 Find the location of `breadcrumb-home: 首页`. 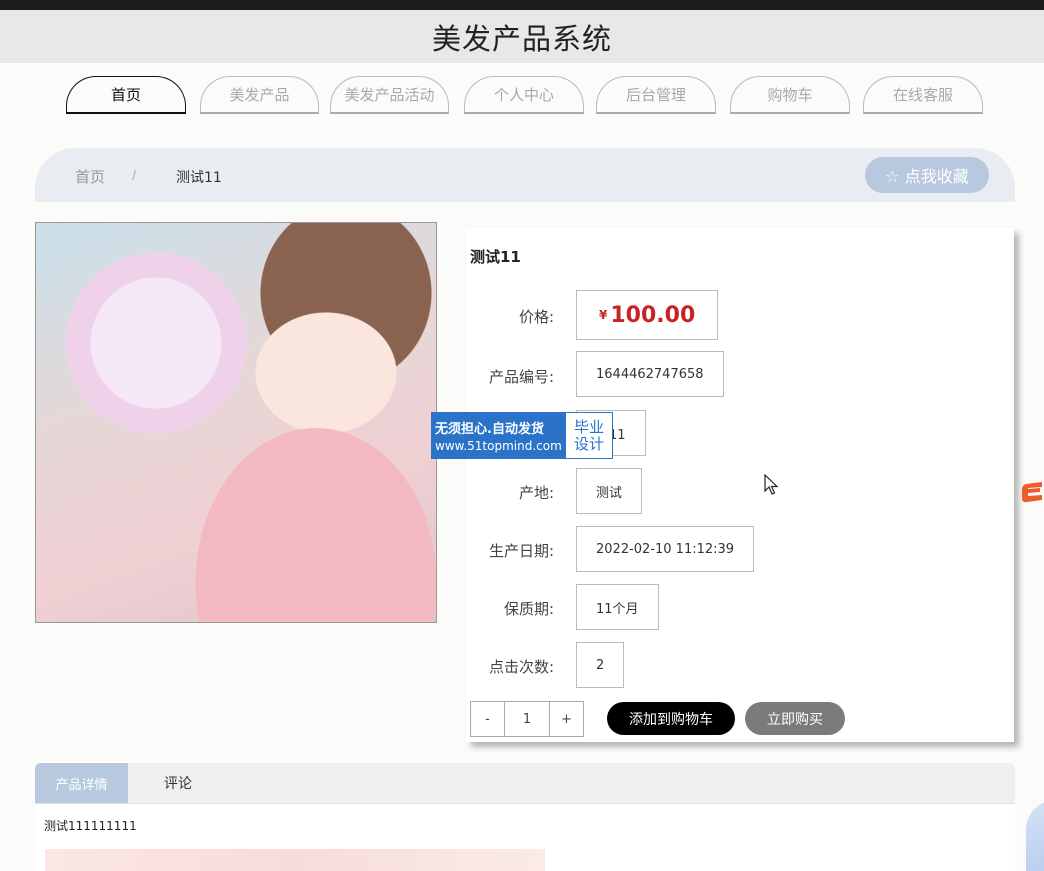

breadcrumb-home: 首页 is located at coordinates (90, 176).